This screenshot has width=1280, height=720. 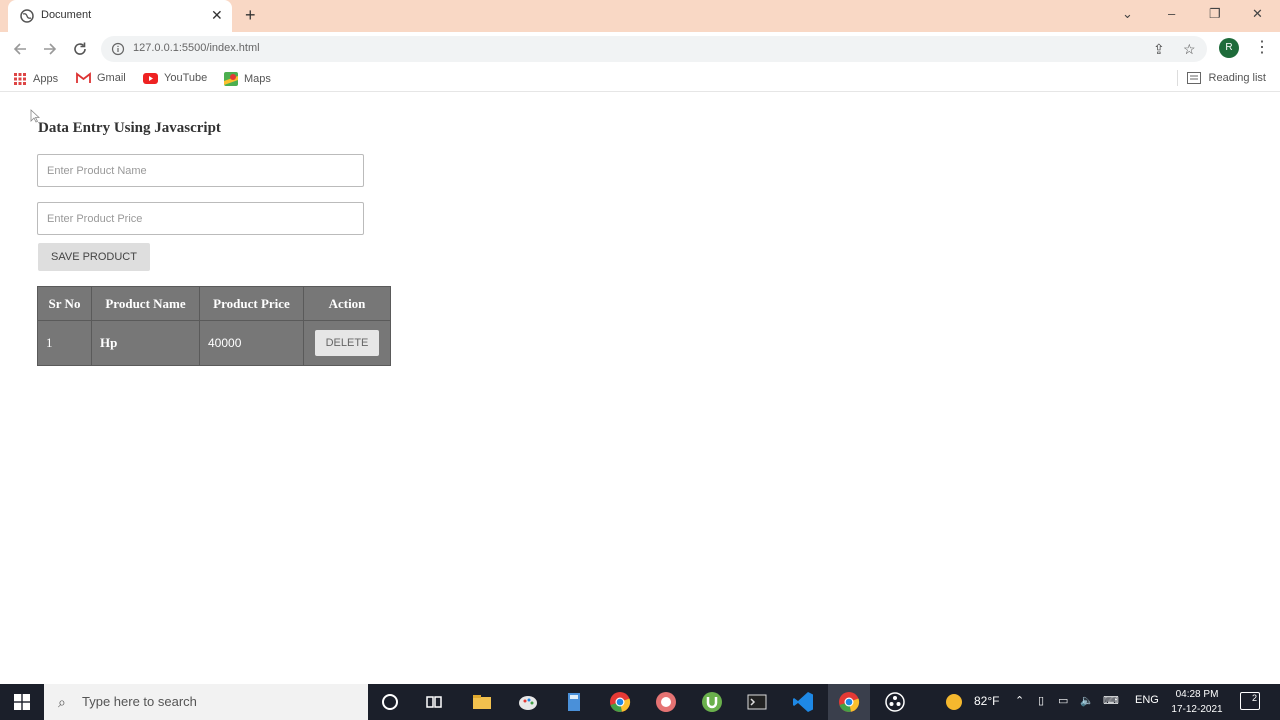 What do you see at coordinates (1193, 78) in the screenshot?
I see `reading-list-icon` at bounding box center [1193, 78].